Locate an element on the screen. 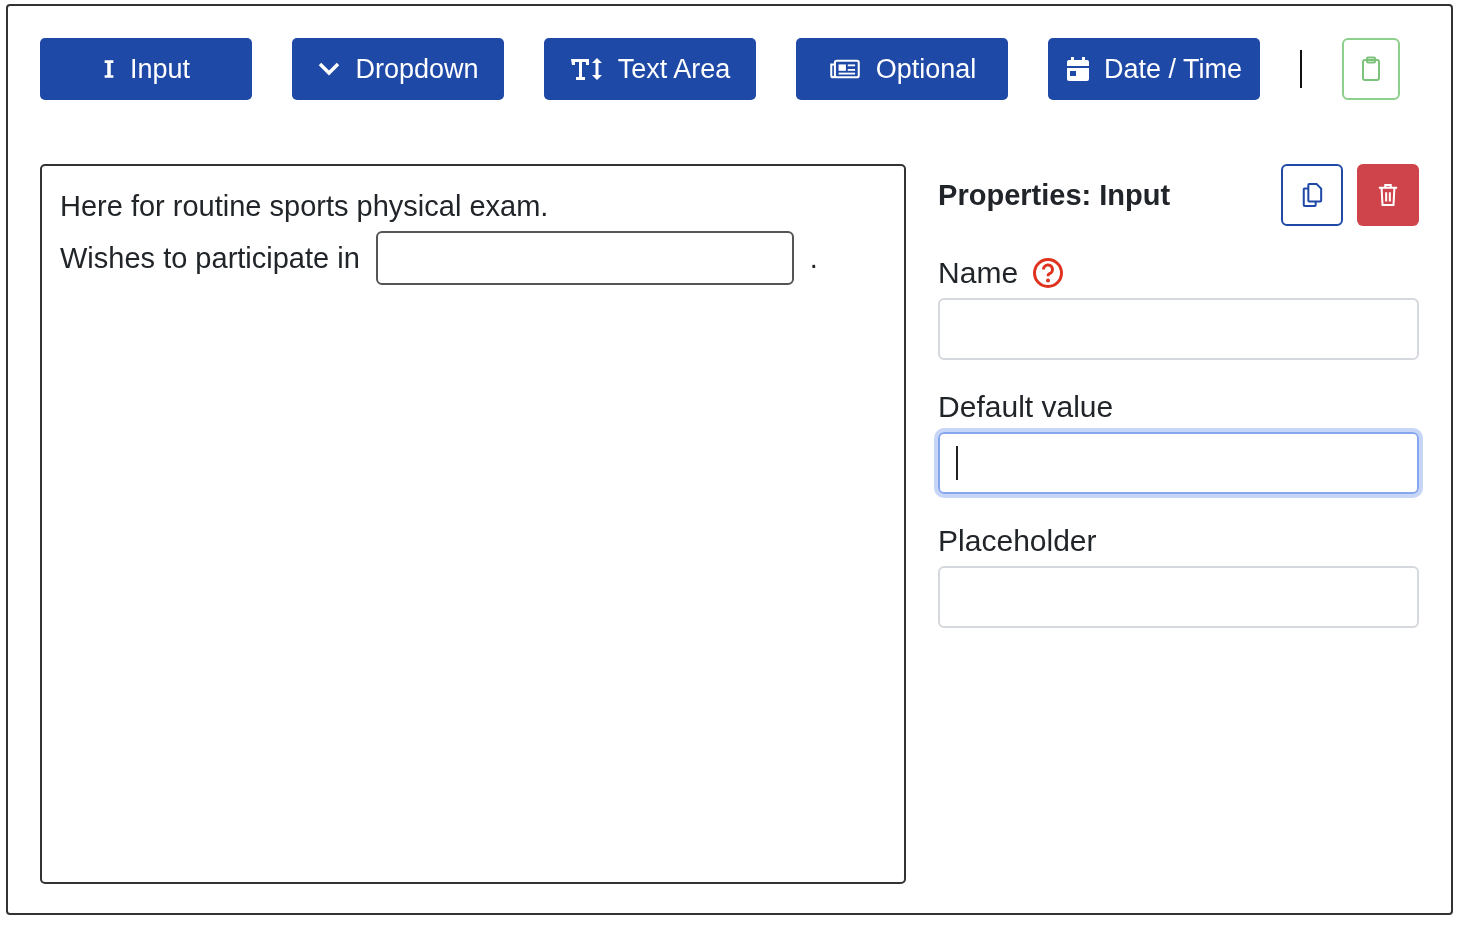 This screenshot has height=926, width=1464. trash-icon is located at coordinates (1388, 195).